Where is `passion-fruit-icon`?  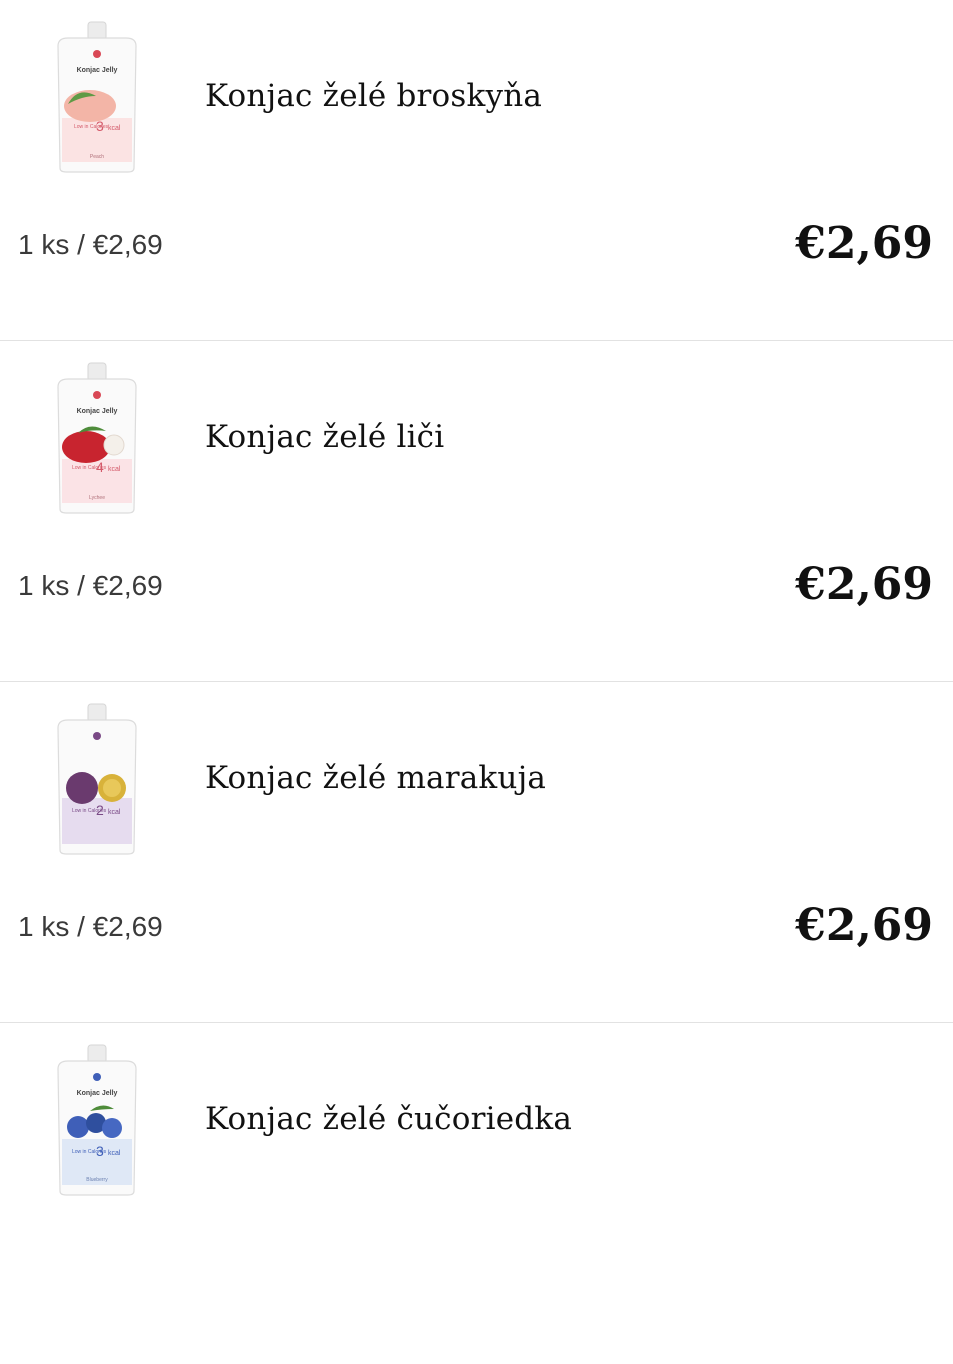 passion-fruit-icon is located at coordinates (82, 788).